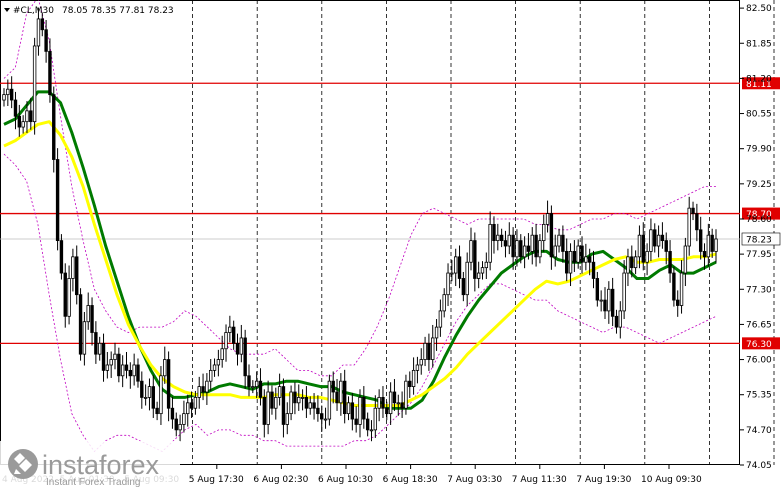 This screenshot has height=493, width=781. What do you see at coordinates (759, 220) in the screenshot?
I see `y-tick-label: 78.60` at bounding box center [759, 220].